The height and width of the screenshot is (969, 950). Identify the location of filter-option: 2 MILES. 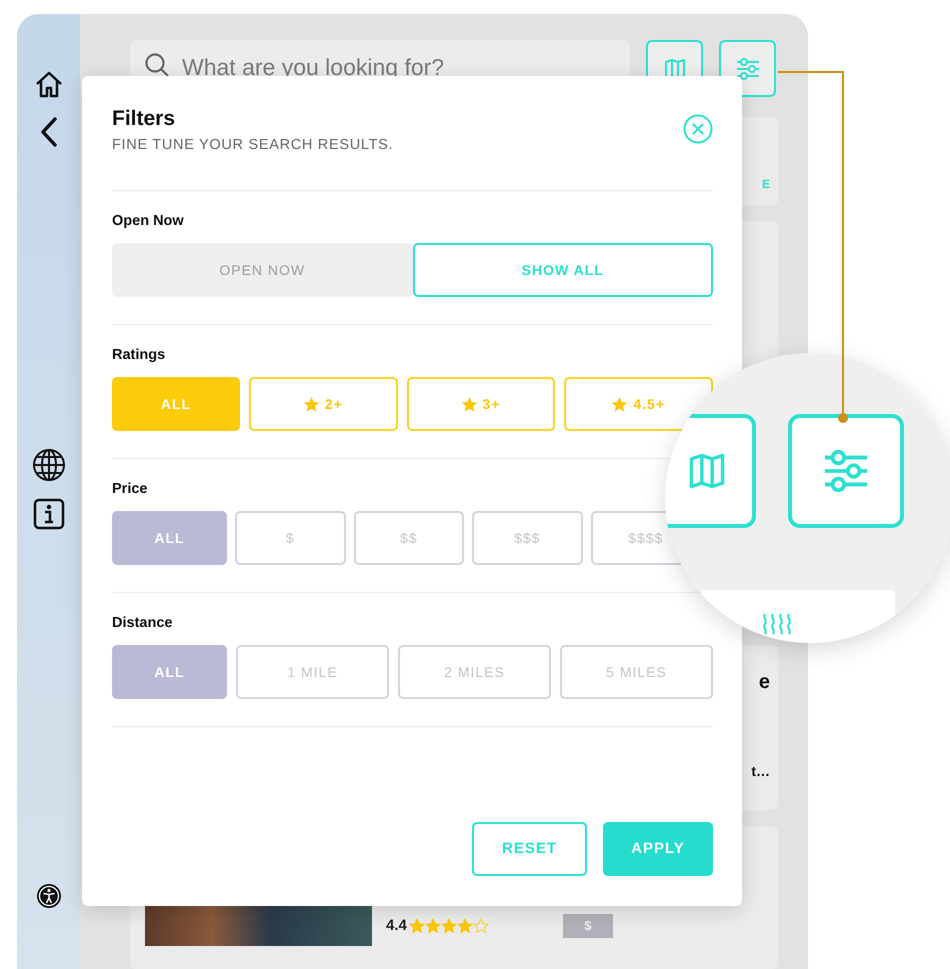
(474, 672).